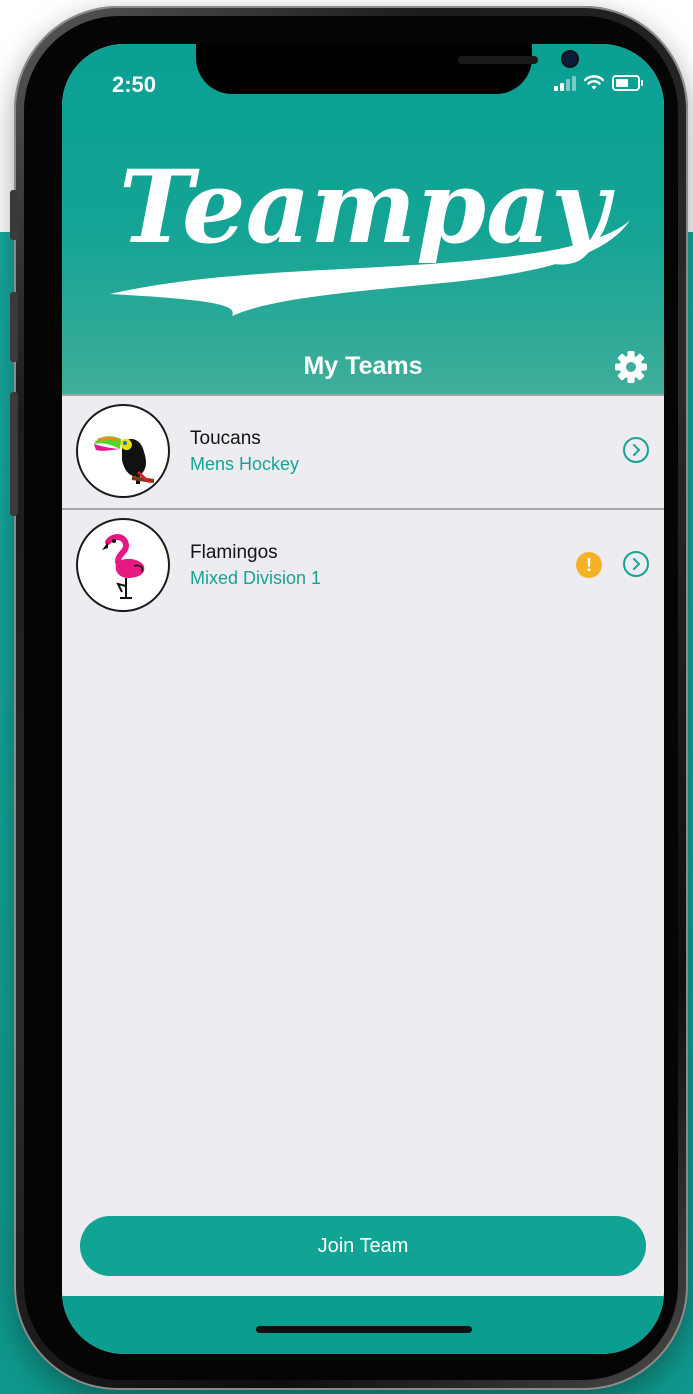 The height and width of the screenshot is (1394, 693). What do you see at coordinates (256, 578) in the screenshot?
I see `team-division: Mixed Division 1` at bounding box center [256, 578].